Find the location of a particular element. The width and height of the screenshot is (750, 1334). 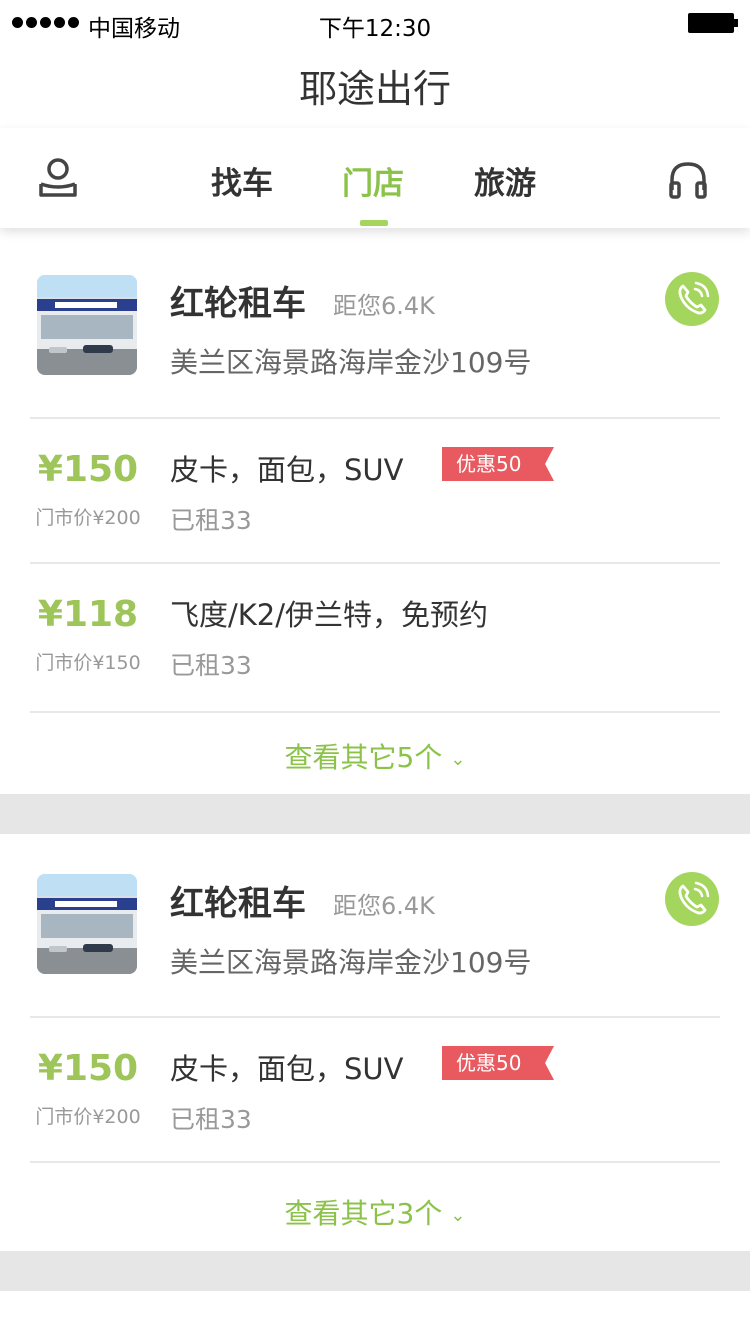

see-more-button: 查看其它5个 ⌄ is located at coordinates (375, 756).